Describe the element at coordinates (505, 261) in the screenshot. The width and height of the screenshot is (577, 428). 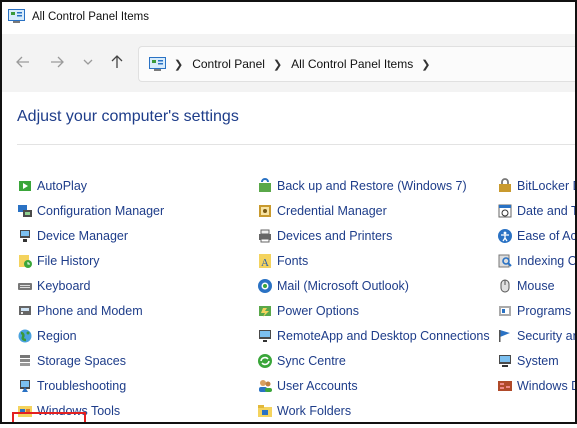
I see `indexing-icon` at that location.